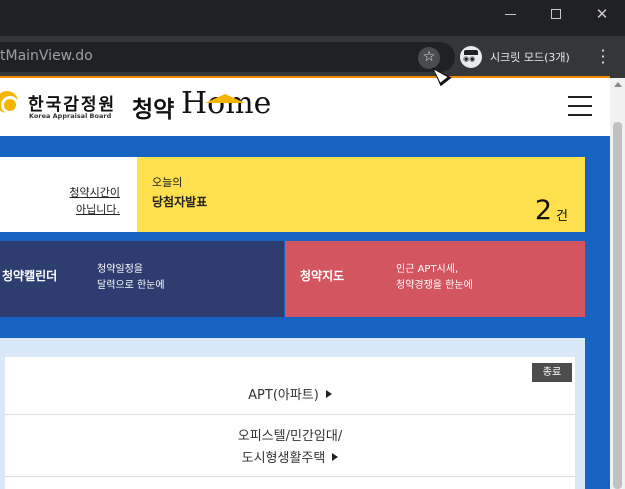 The image size is (625, 489). What do you see at coordinates (305, 107) in the screenshot?
I see `site-header: 한국감정원 Korea Appraisal Board 청약 Home` at bounding box center [305, 107].